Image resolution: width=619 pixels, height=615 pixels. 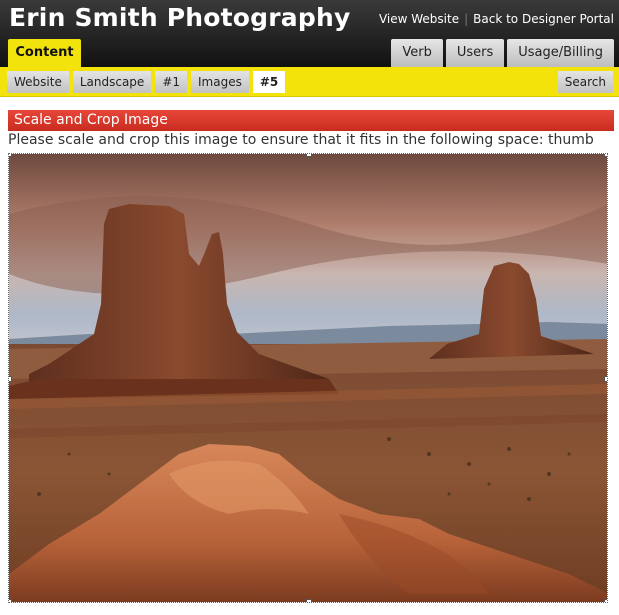 What do you see at coordinates (10, 379) in the screenshot?
I see `crop-handle-left` at bounding box center [10, 379].